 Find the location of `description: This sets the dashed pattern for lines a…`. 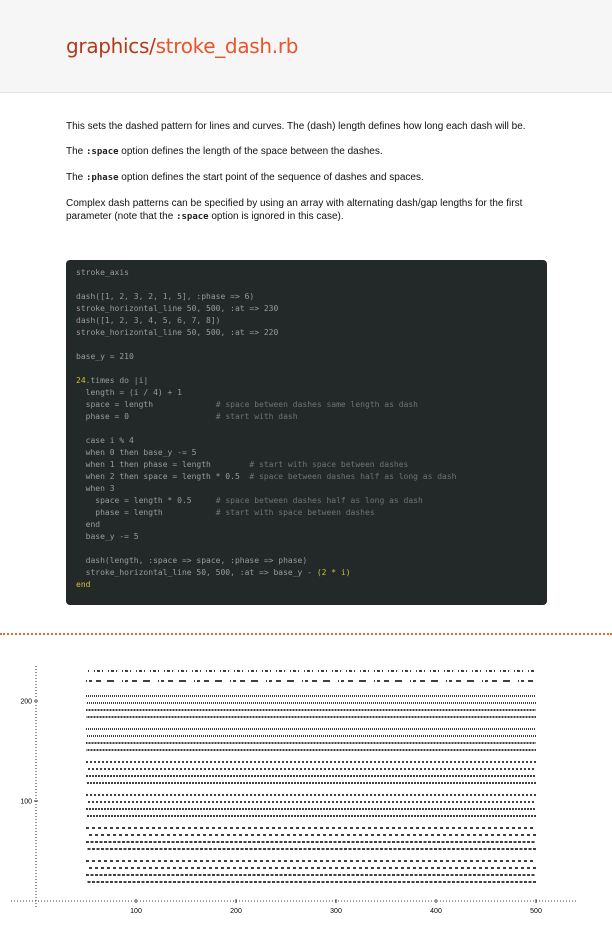

description: This sets the dashed pattern for lines a… is located at coordinates (308, 178).